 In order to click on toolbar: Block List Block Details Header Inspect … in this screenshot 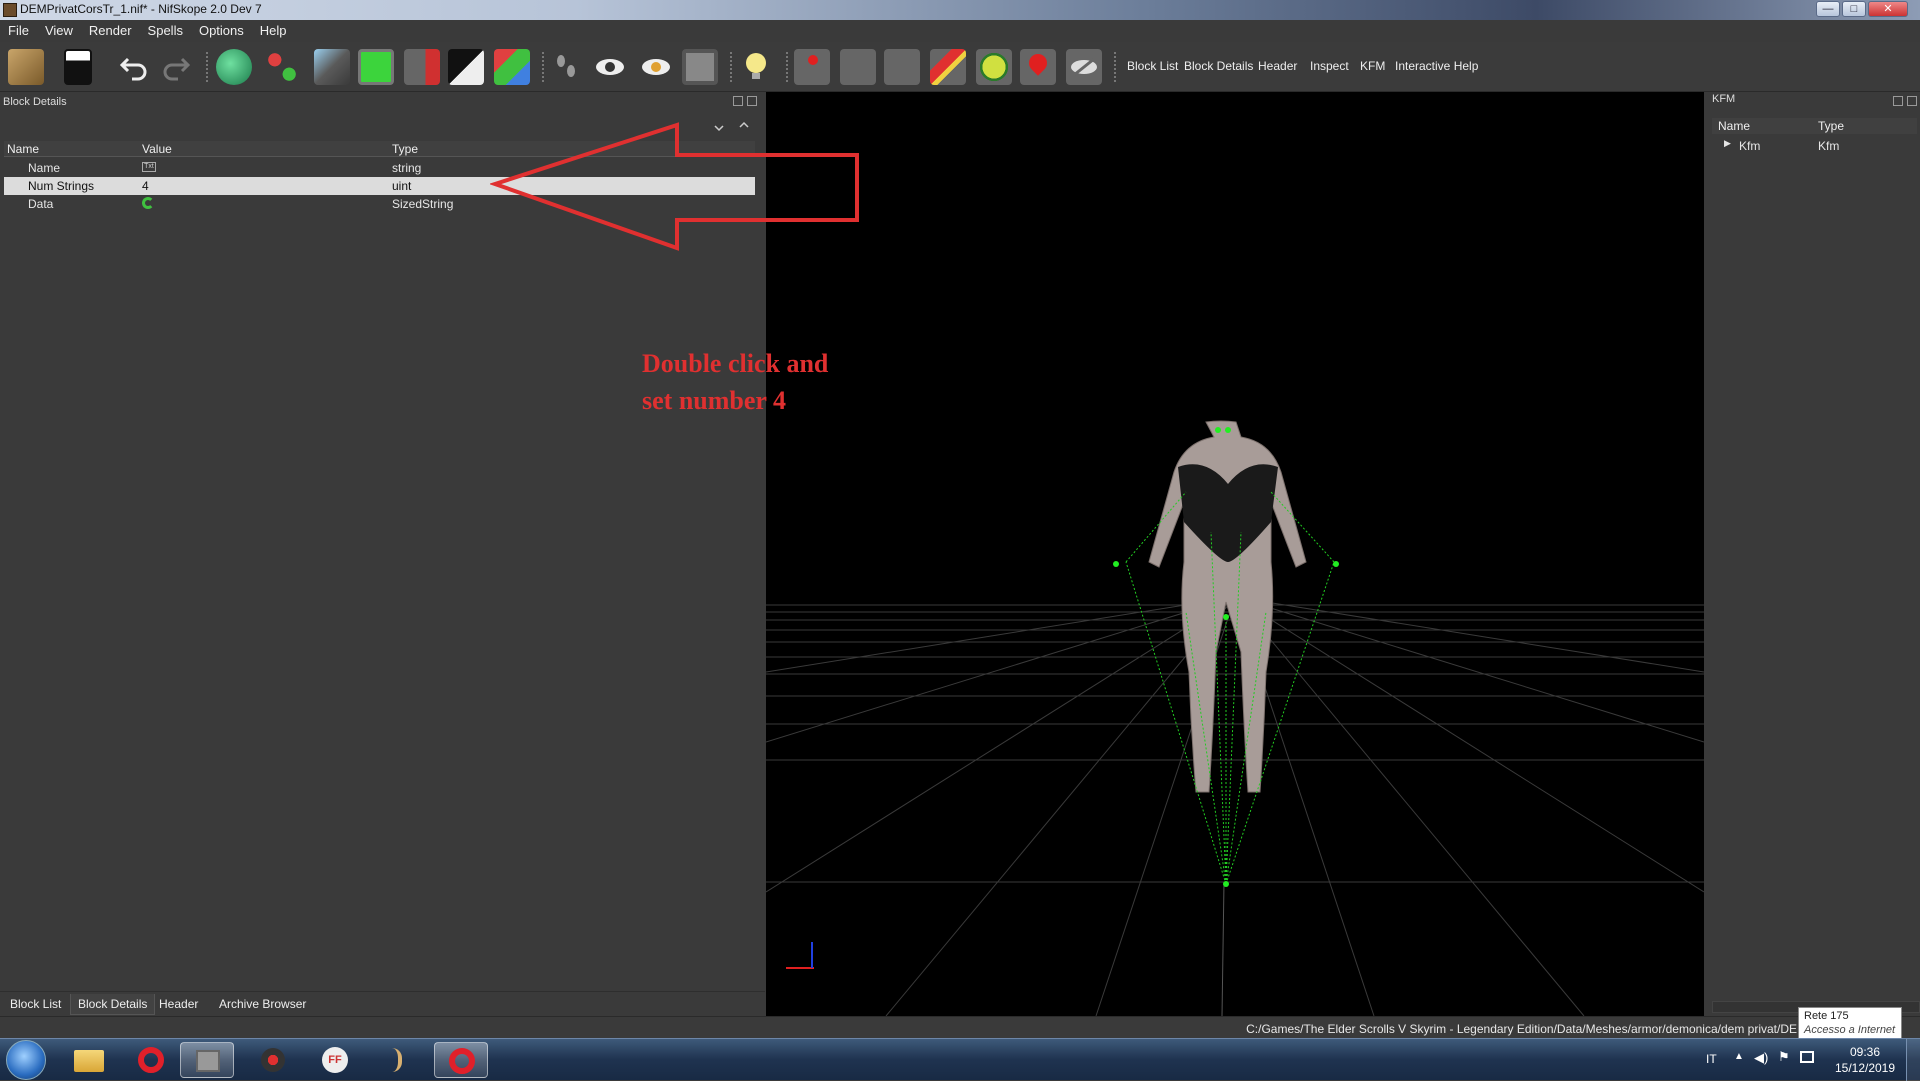, I will do `click(960, 67)`.